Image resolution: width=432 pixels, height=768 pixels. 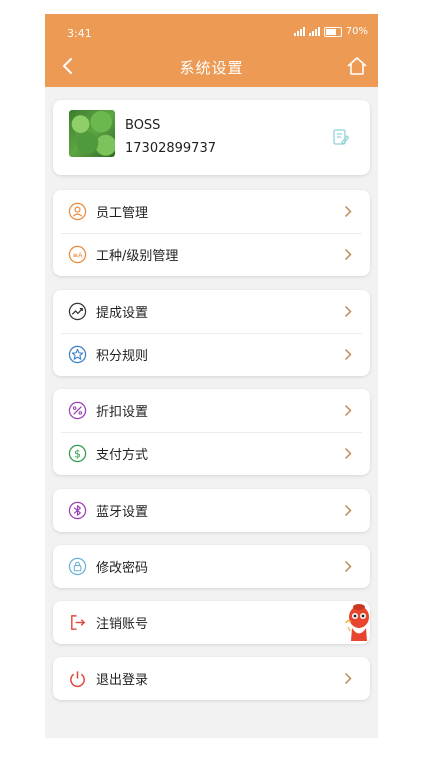 I want to click on power-icon, so click(x=77, y=679).